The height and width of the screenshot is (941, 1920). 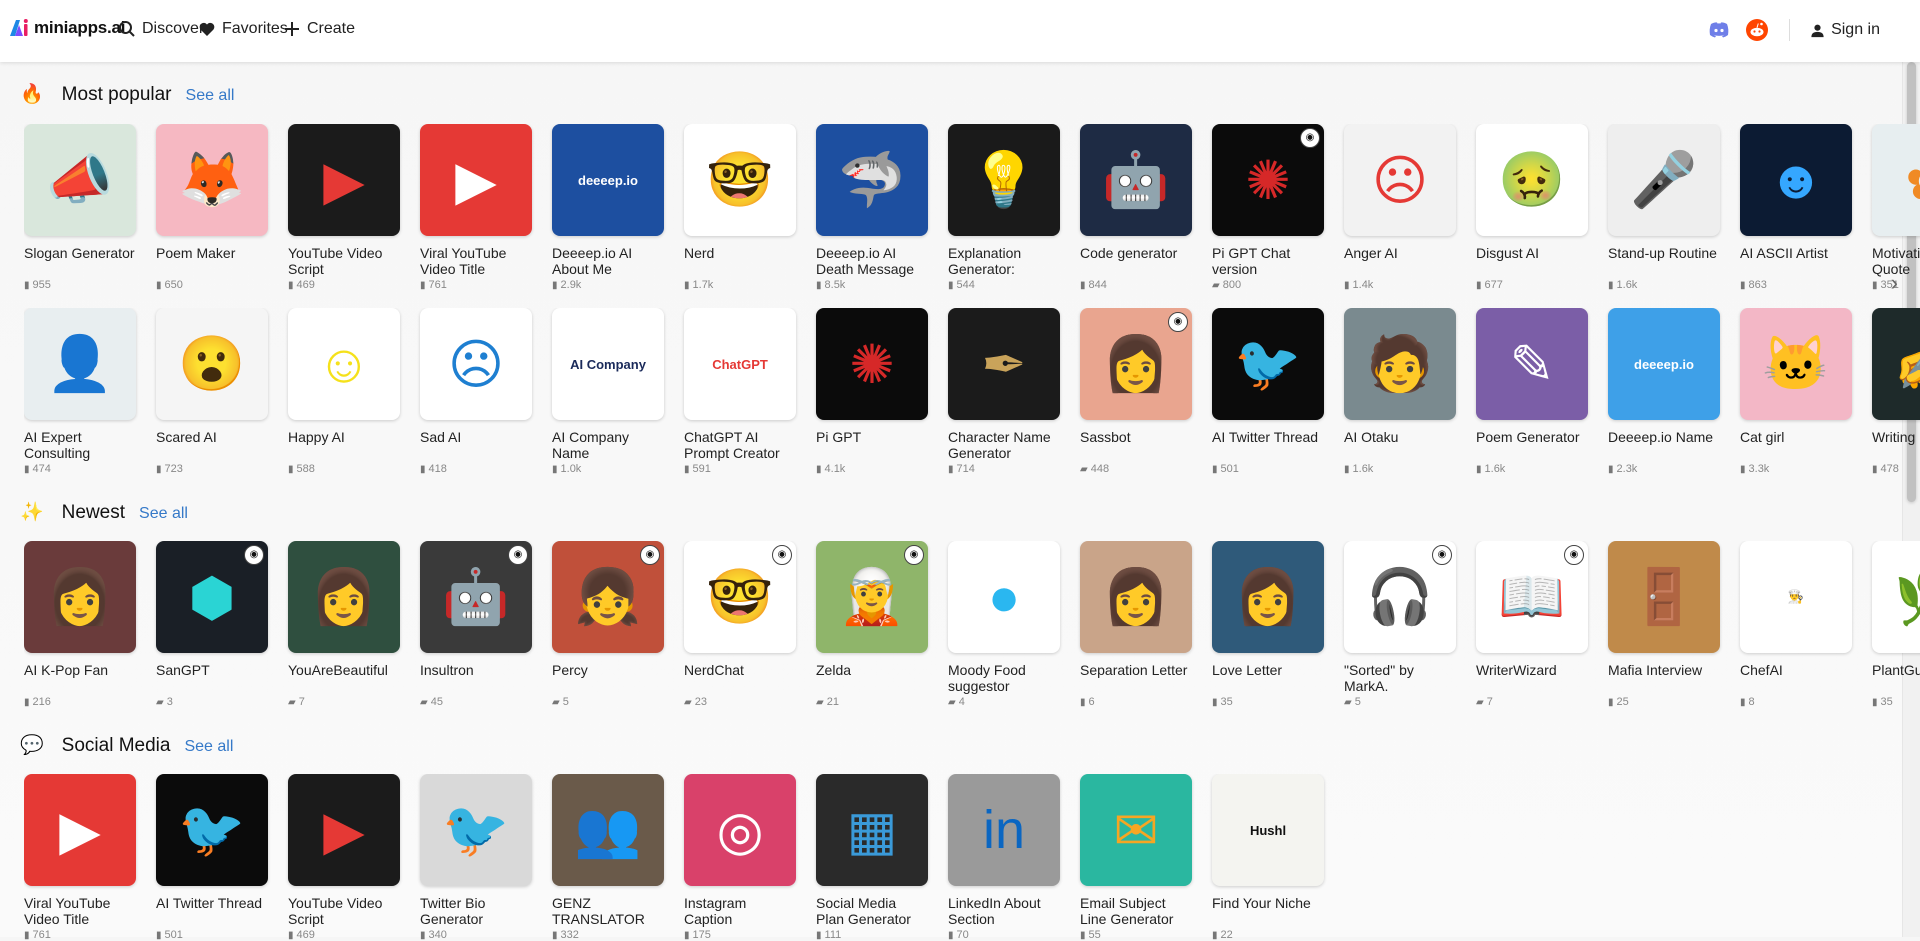 I want to click on app-thumbnail: 📖 ◉, so click(x=1532, y=597).